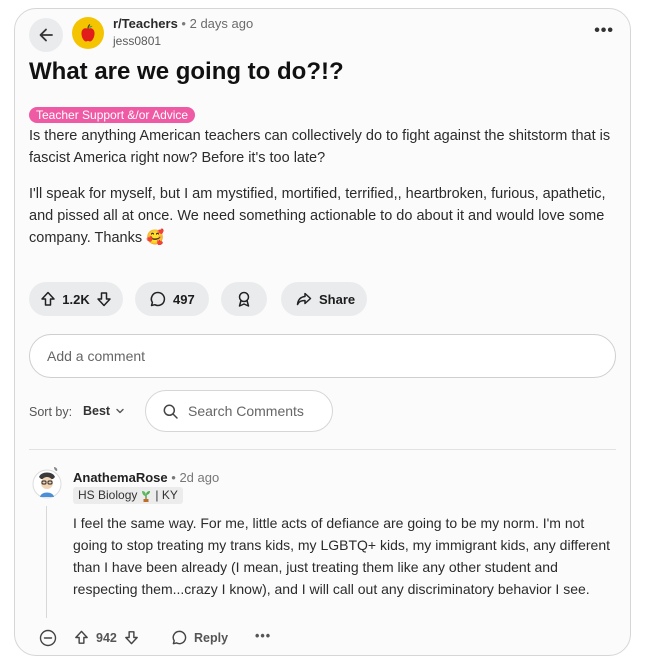 Image resolution: width=649 pixels, height=666 pixels. I want to click on comment-more-icon: •••, so click(263, 636).